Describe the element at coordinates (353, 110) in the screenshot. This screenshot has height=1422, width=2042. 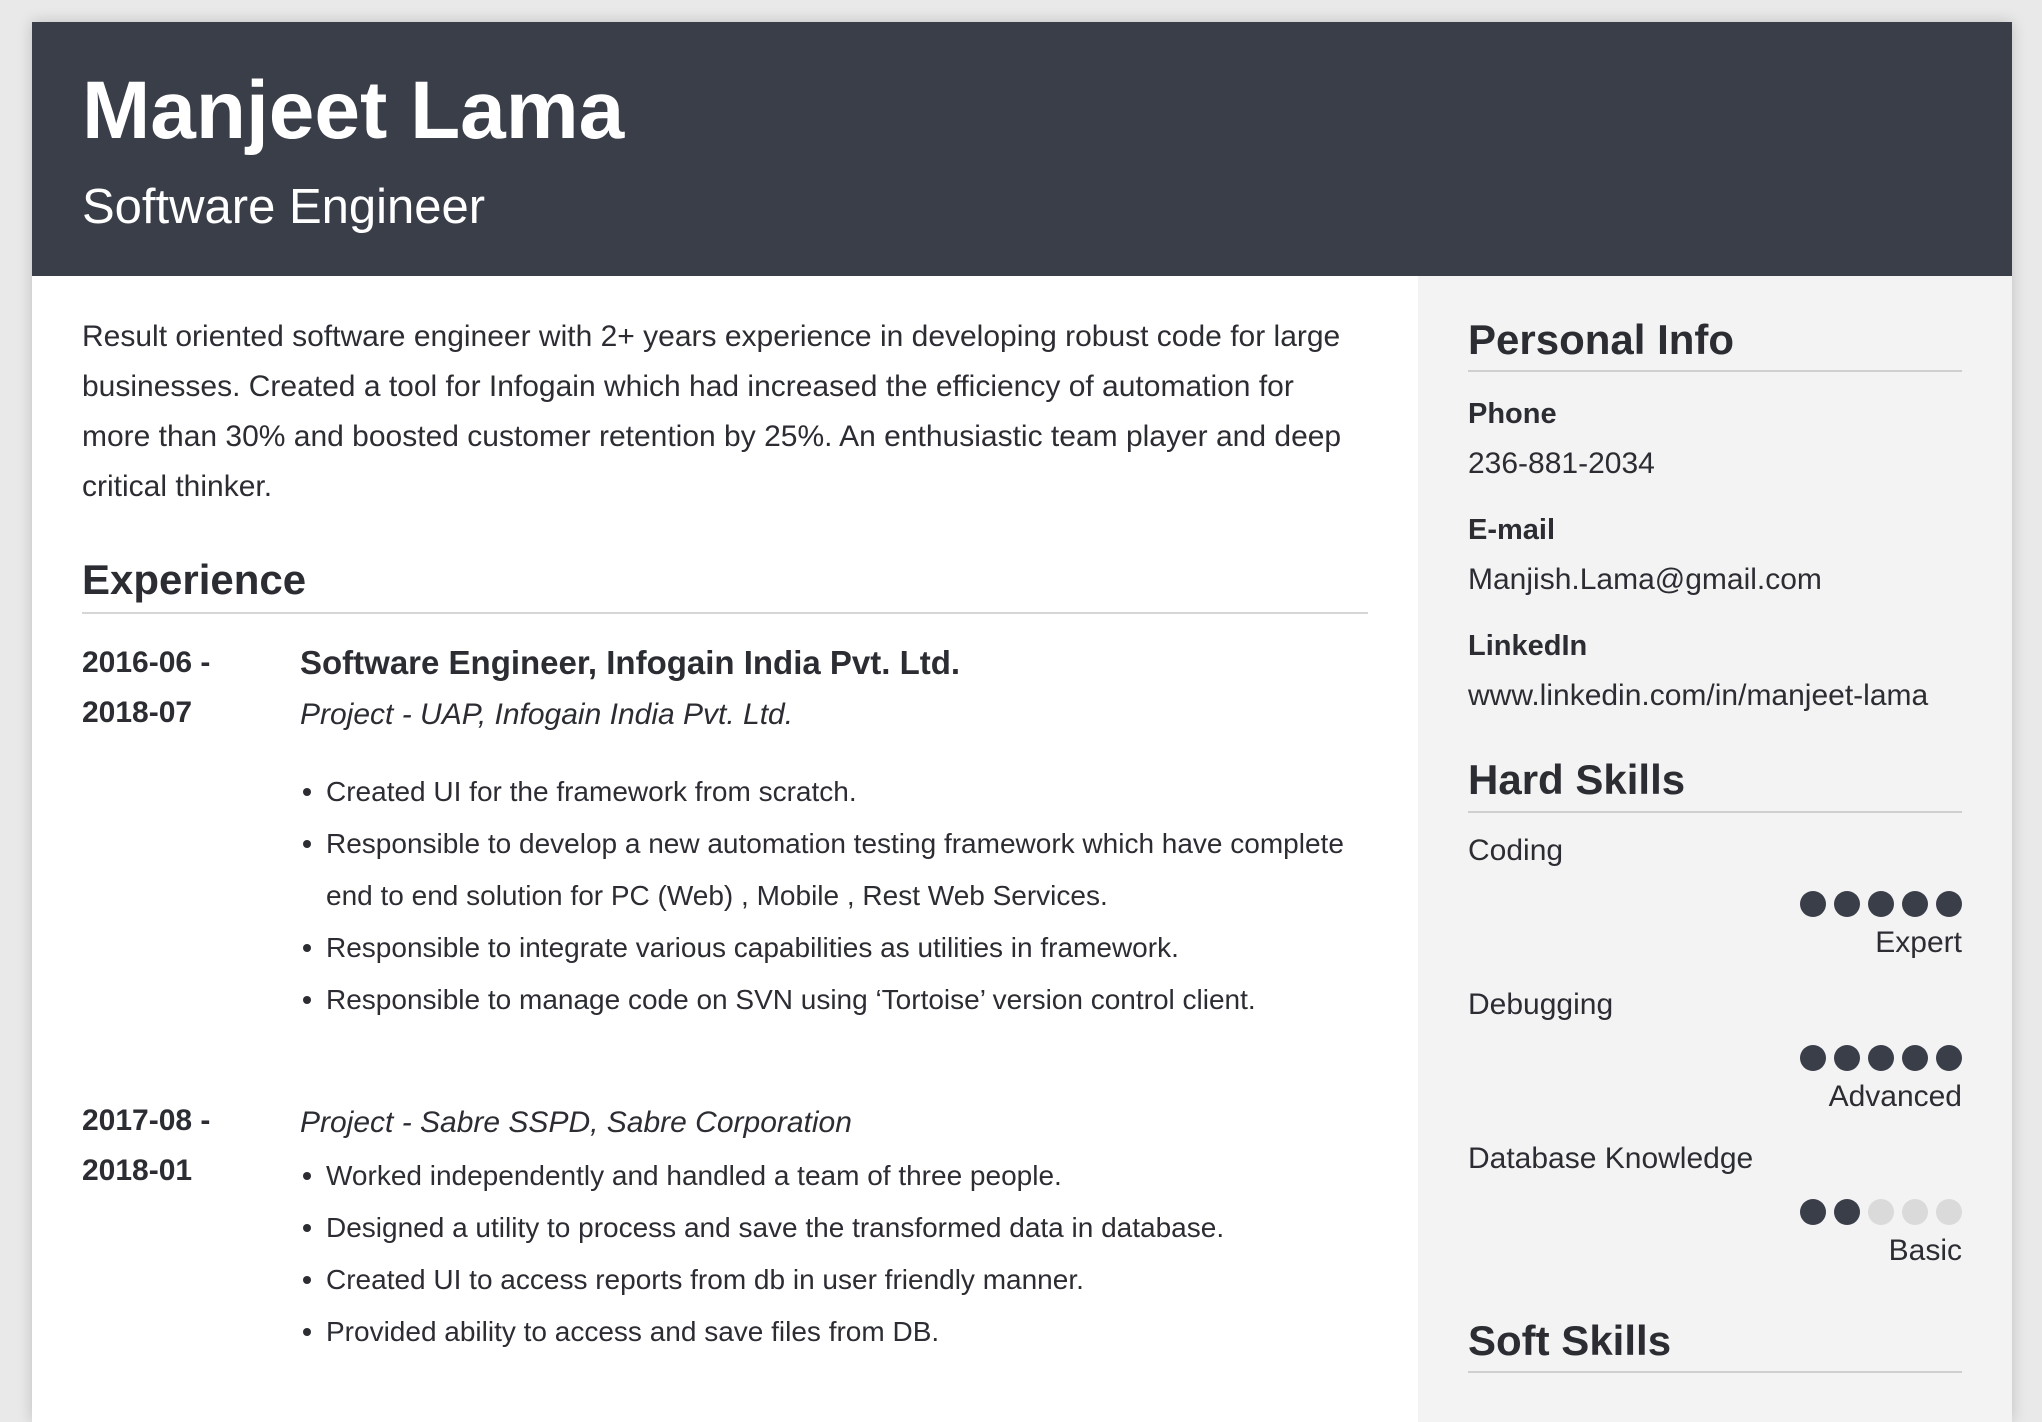
I see `candidate-name: Manjeet Lama` at that location.